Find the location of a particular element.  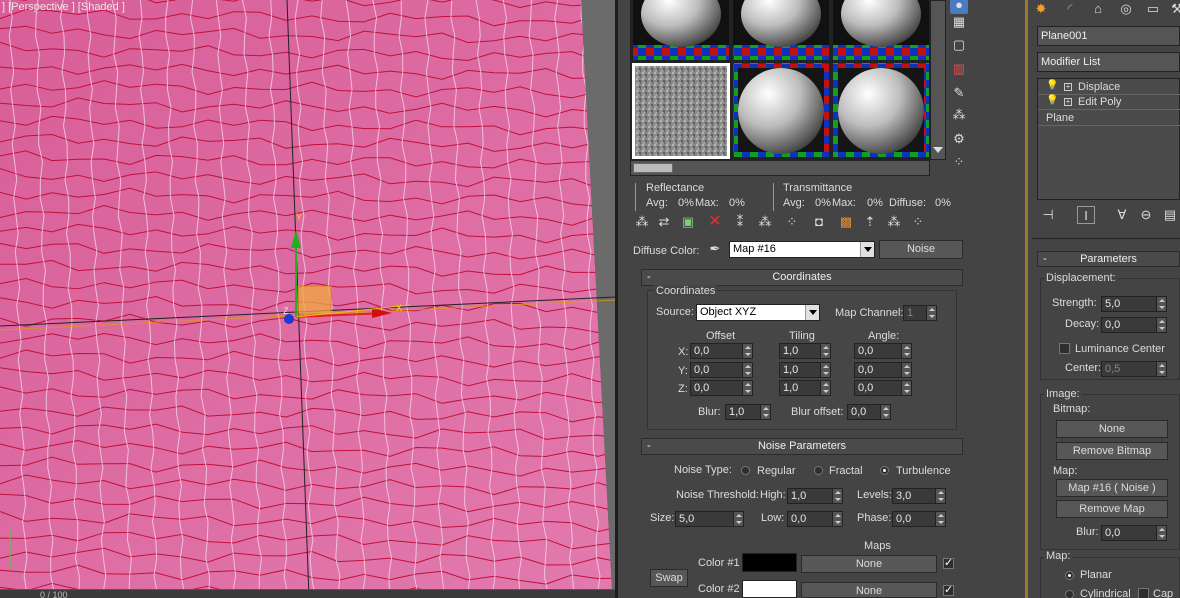

low-spinner: 0,0 is located at coordinates (815, 519).